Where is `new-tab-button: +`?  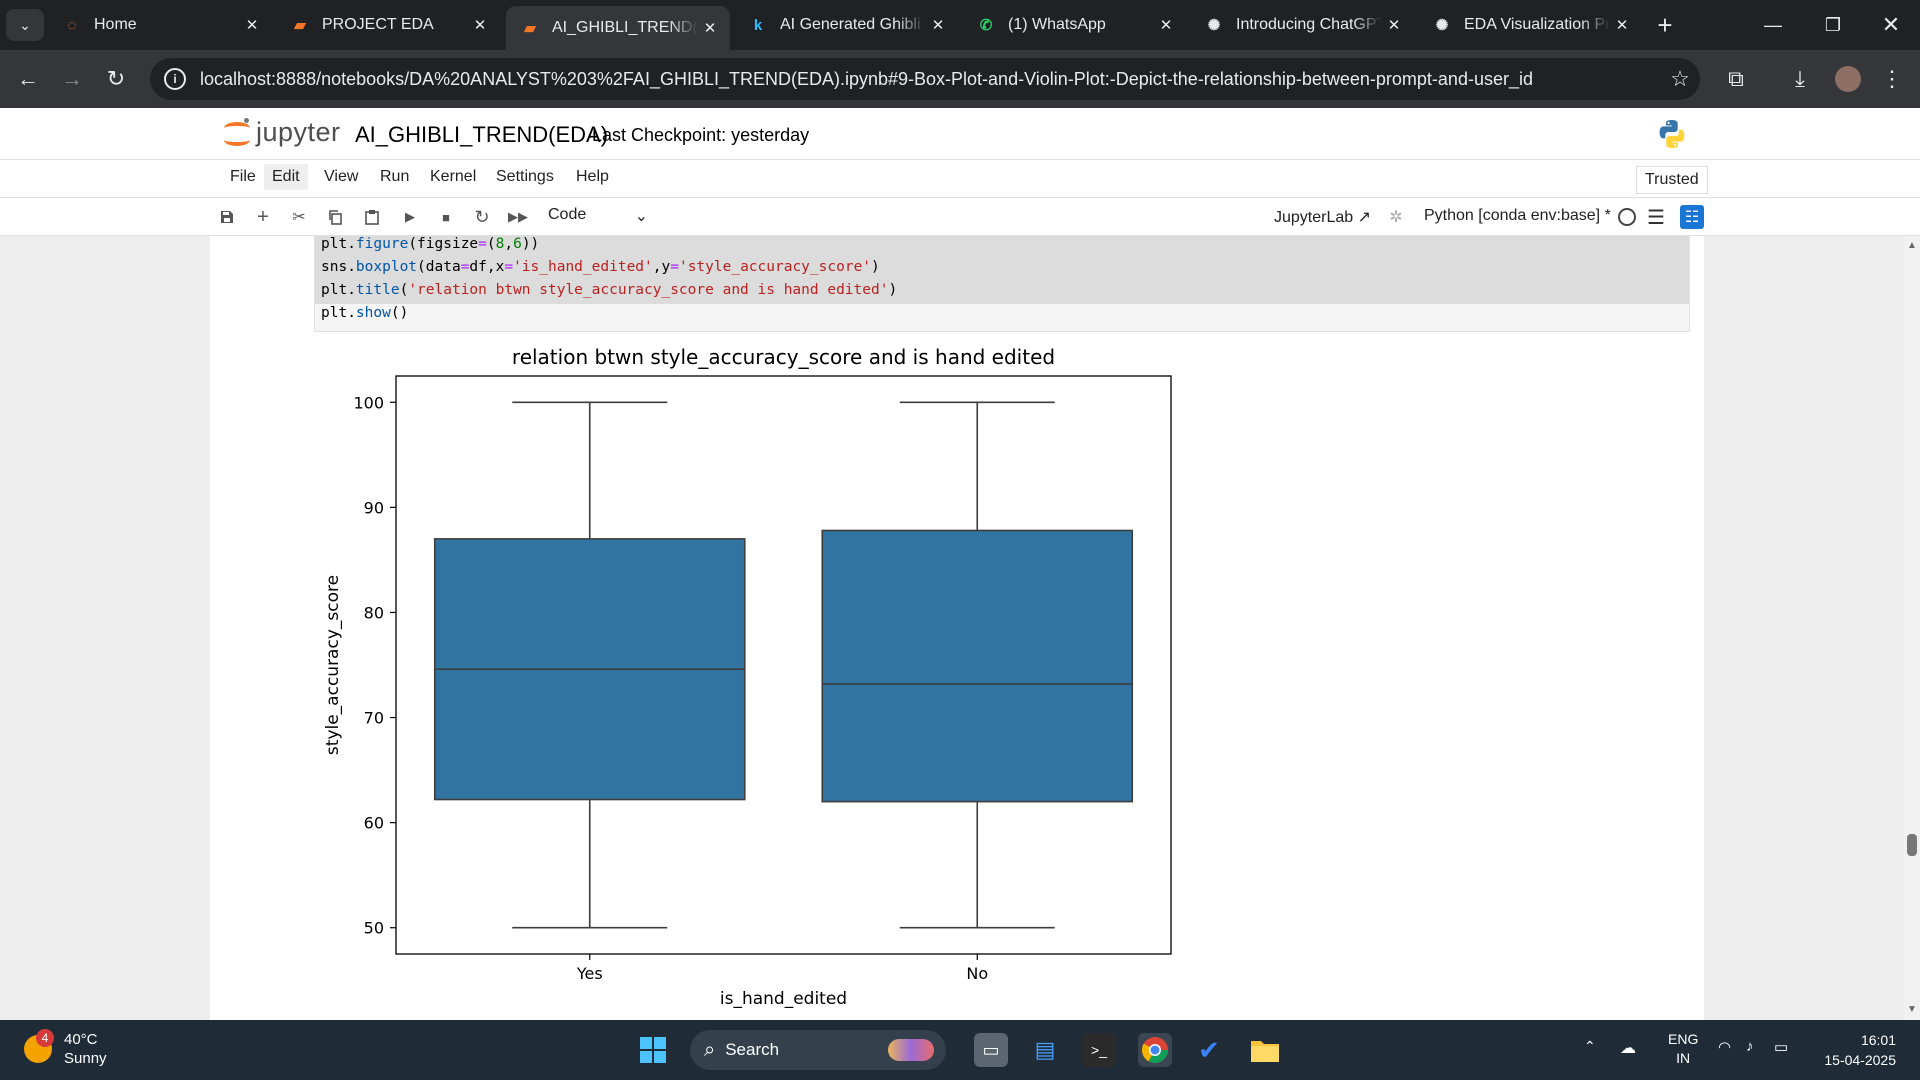 new-tab-button: + is located at coordinates (1665, 25).